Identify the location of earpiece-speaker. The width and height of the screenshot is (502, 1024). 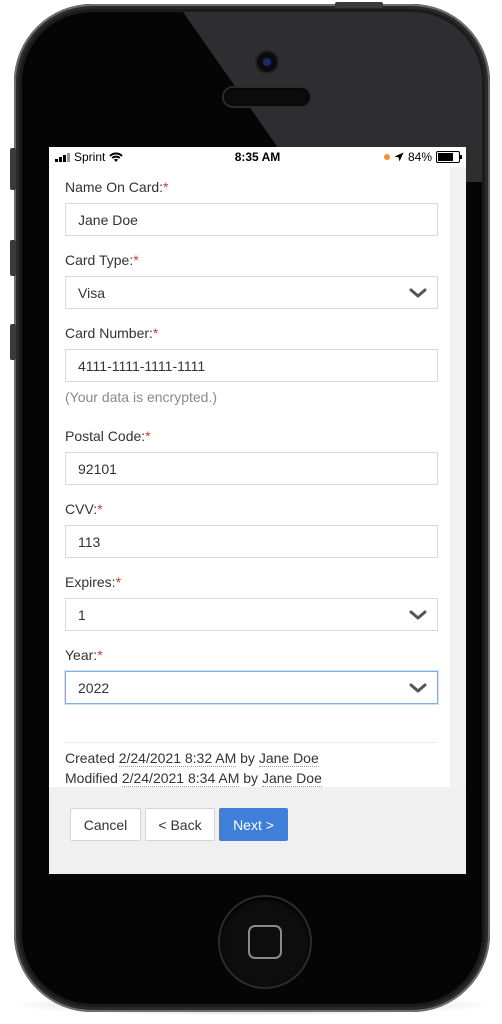
(267, 97).